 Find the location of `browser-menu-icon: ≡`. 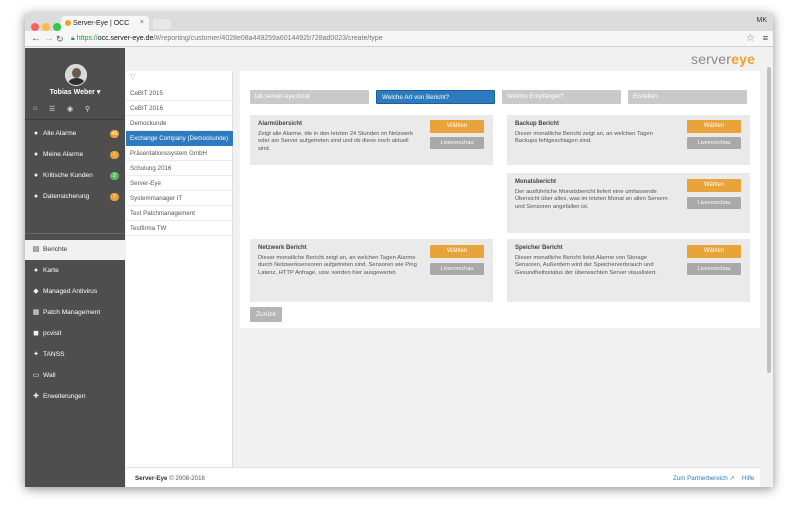

browser-menu-icon: ≡ is located at coordinates (765, 38).